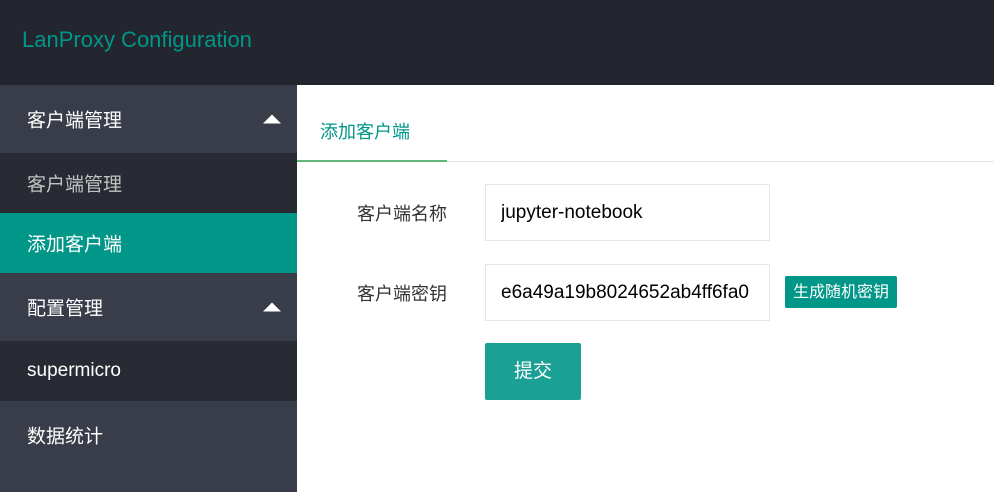 The width and height of the screenshot is (994, 492). What do you see at coordinates (841, 292) in the screenshot?
I see `generate-key-button: 生成随机密钥` at bounding box center [841, 292].